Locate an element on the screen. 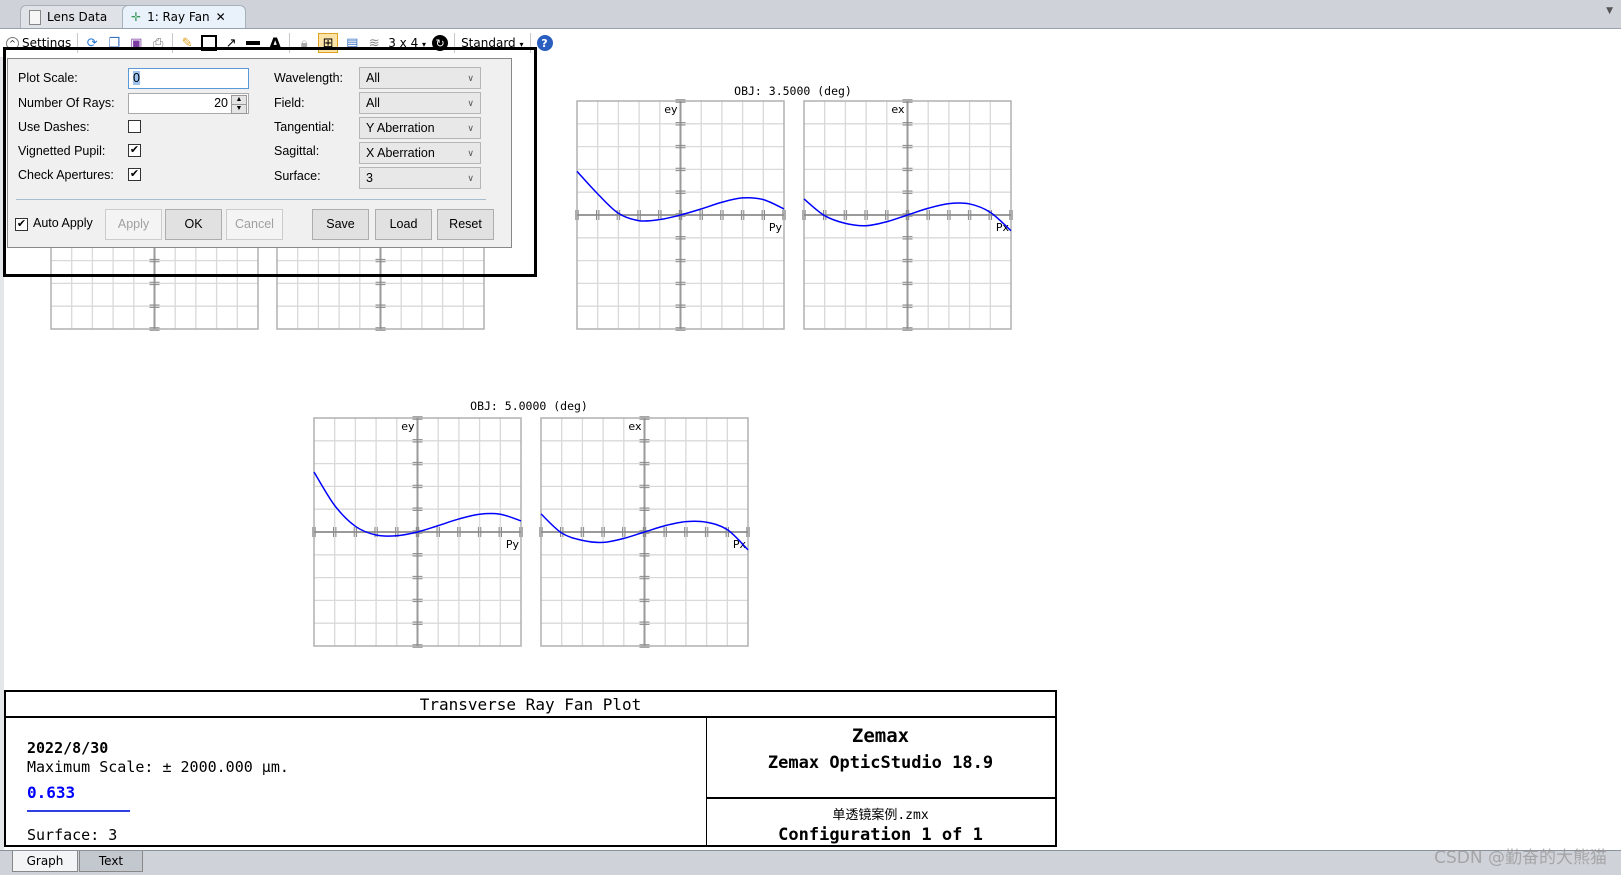 This screenshot has height=875, width=1621. sagittal-select: X Aberration ∨ is located at coordinates (420, 153).